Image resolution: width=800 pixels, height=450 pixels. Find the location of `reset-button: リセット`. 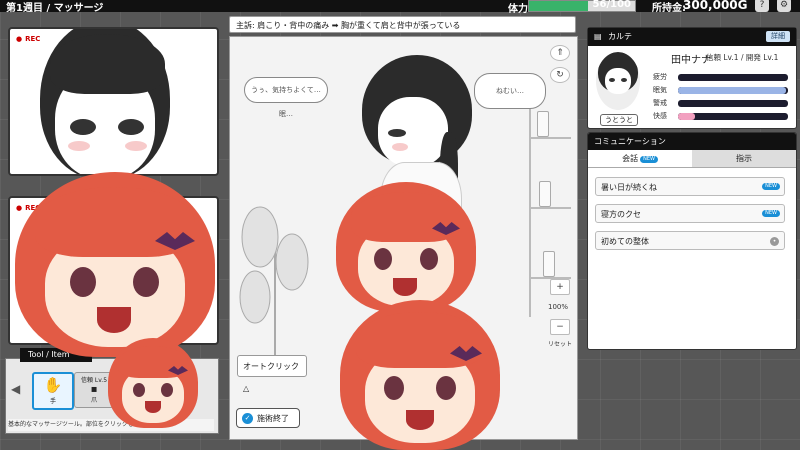

reset-button: リセット is located at coordinates (560, 343).